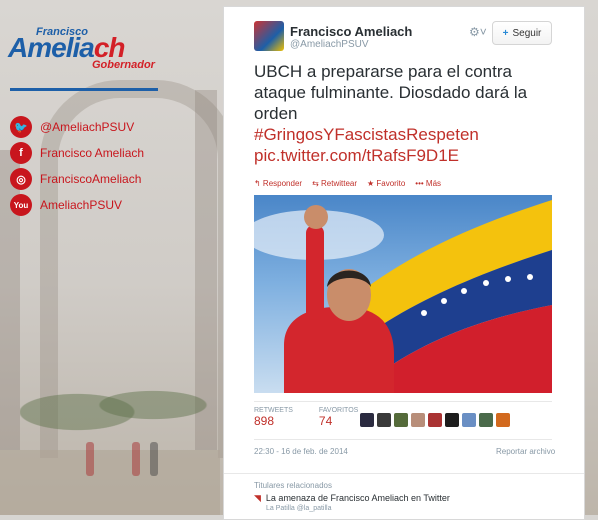 Image resolution: width=598 pixels, height=520 pixels. Describe the element at coordinates (478, 32) in the screenshot. I see `gear-icon: ⚙˅` at that location.